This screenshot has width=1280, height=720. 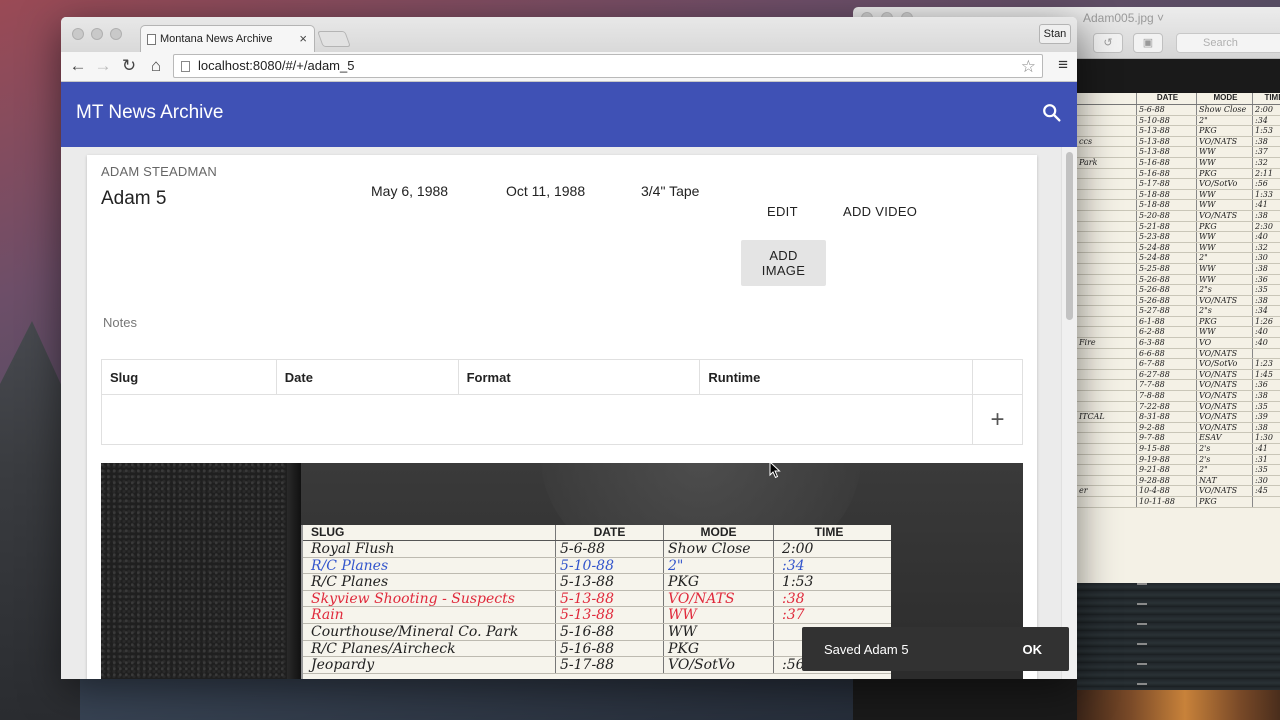 I want to click on preview-cell-time: :35, so click(x=1261, y=290).